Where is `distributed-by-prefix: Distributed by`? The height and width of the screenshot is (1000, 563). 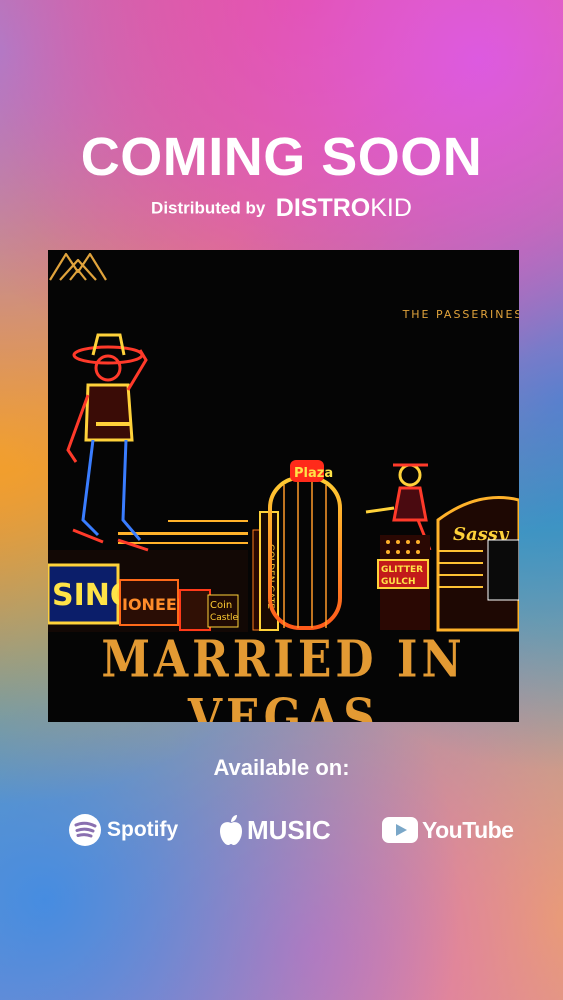 distributed-by-prefix: Distributed by is located at coordinates (208, 208).